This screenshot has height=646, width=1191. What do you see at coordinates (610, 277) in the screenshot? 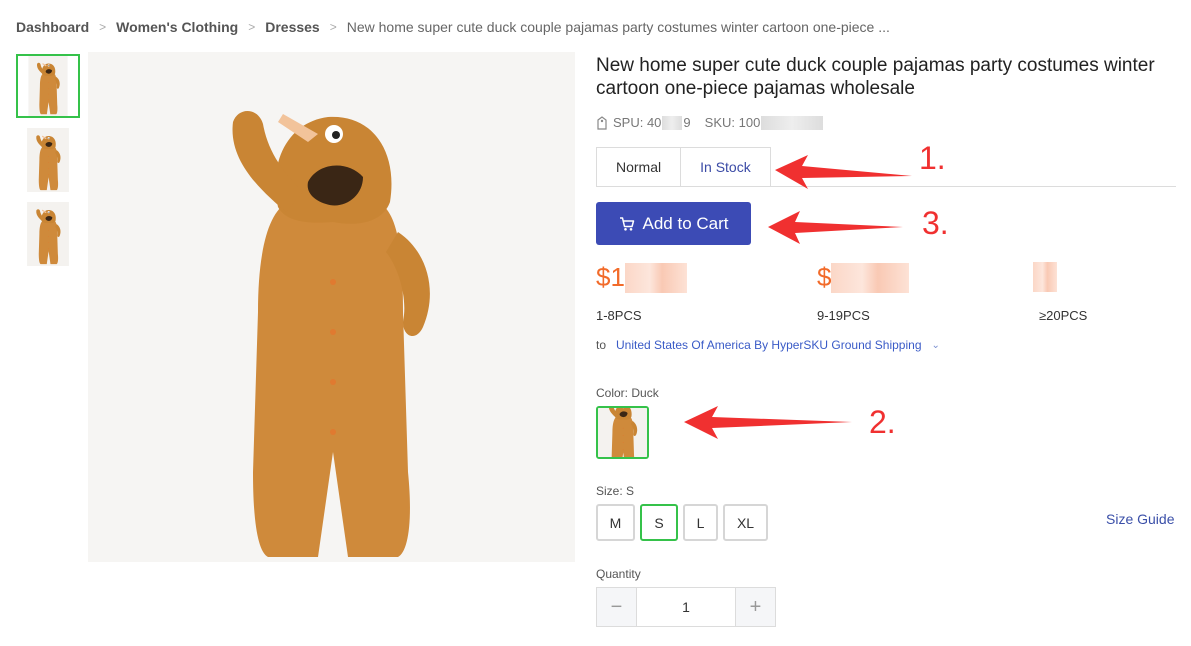
I see `price-value: $1` at bounding box center [610, 277].